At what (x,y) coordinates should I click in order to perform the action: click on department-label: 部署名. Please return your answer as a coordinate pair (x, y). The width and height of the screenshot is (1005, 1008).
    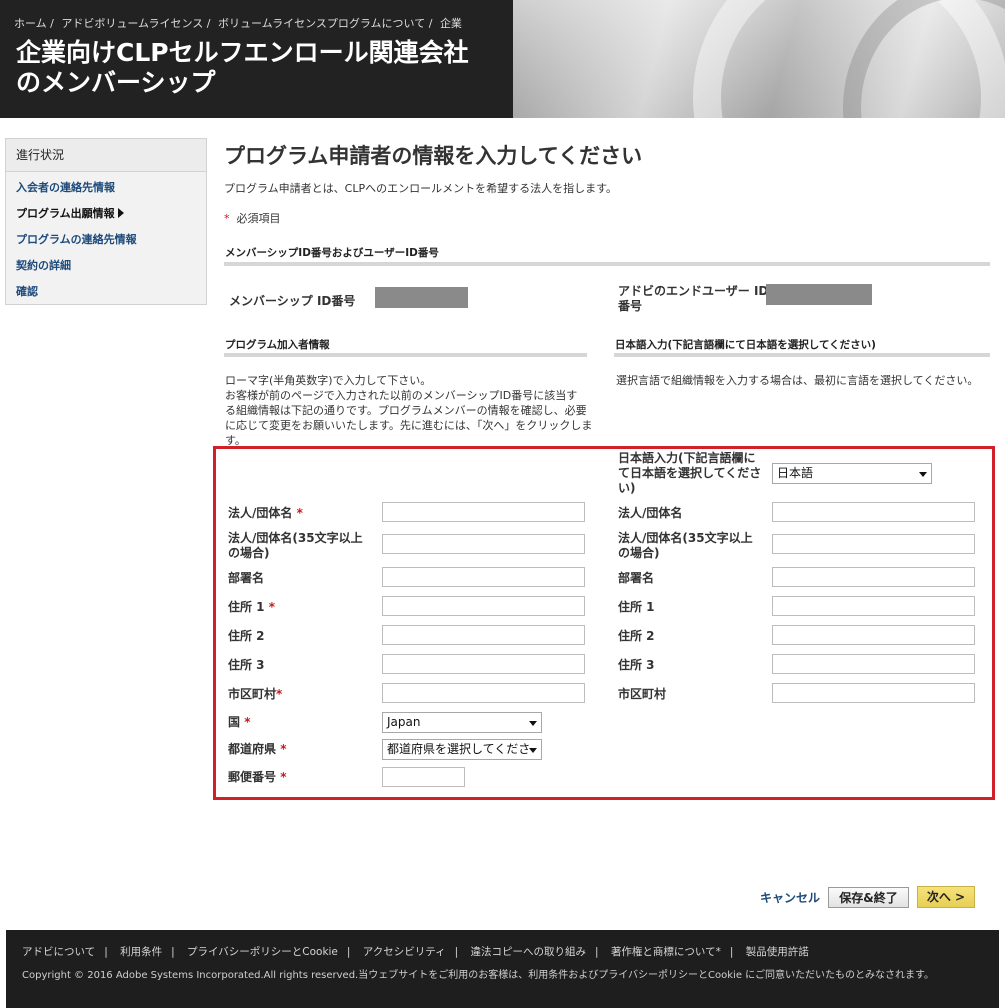
    Looking at the image, I should click on (246, 578).